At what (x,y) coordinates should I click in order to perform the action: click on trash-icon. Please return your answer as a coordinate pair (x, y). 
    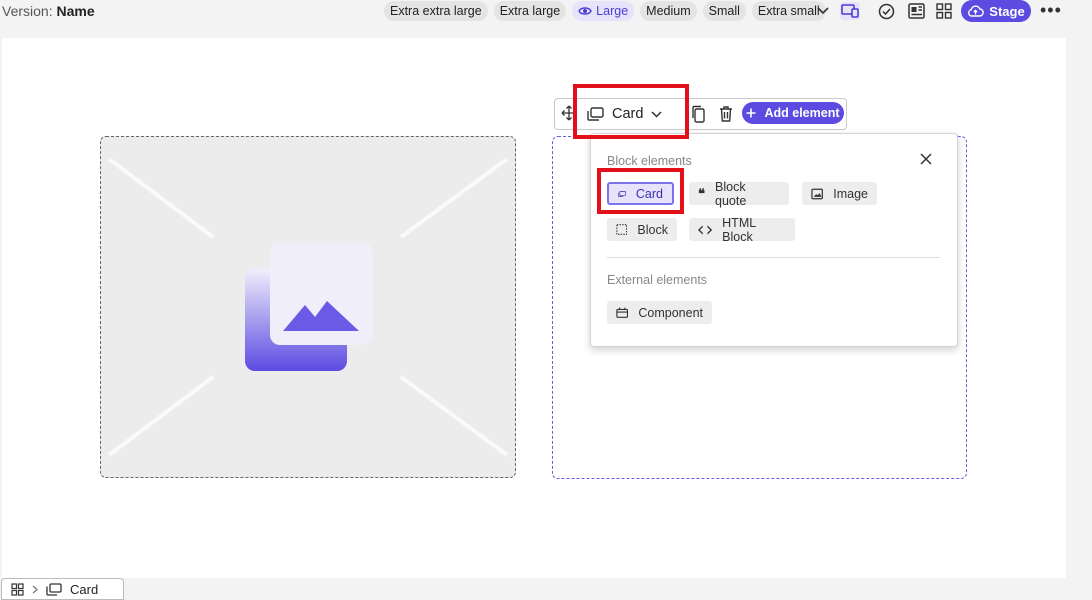
    Looking at the image, I should click on (726, 114).